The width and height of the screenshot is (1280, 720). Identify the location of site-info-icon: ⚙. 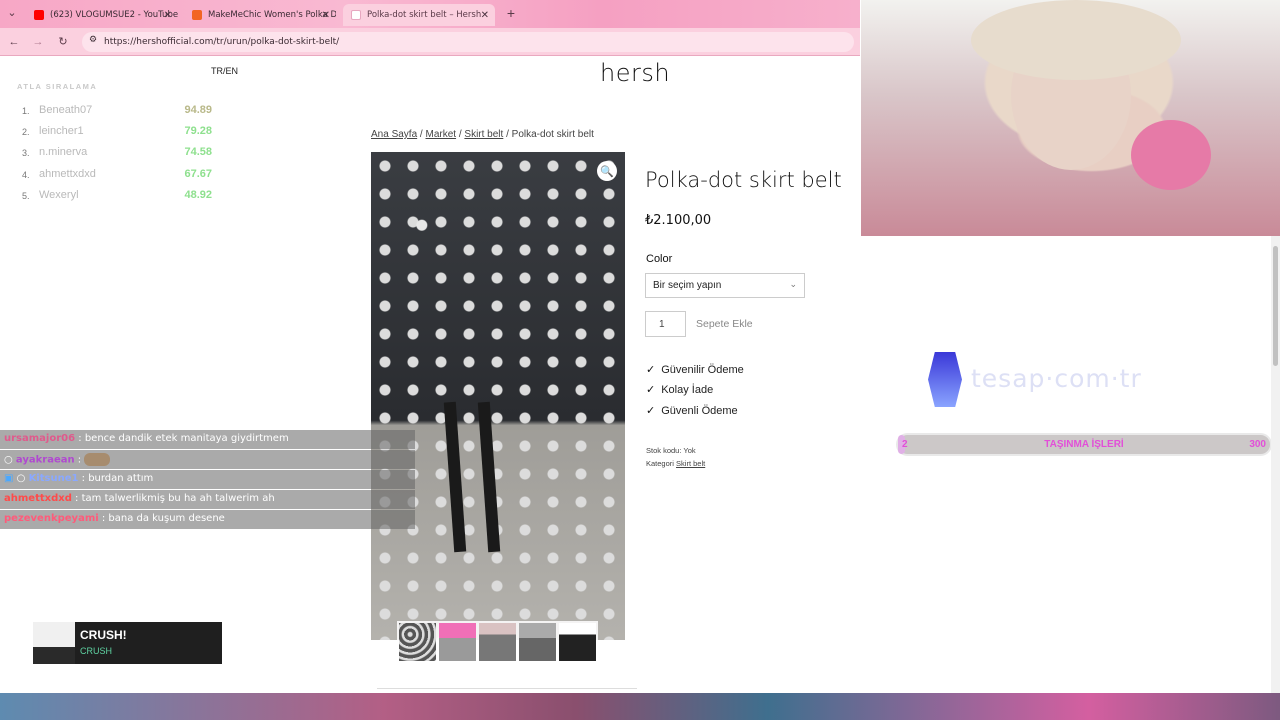
(93, 40).